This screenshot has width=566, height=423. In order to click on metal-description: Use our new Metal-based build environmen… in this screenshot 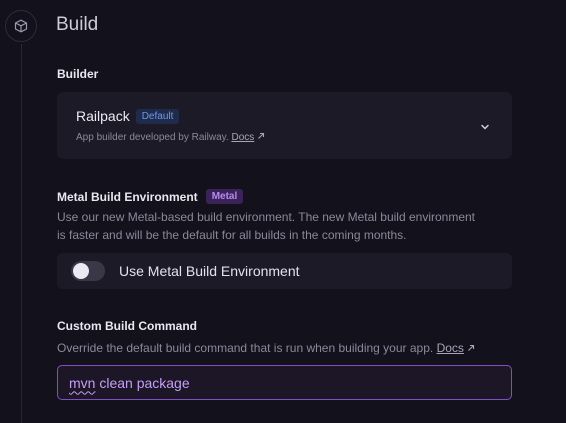, I will do `click(266, 226)`.